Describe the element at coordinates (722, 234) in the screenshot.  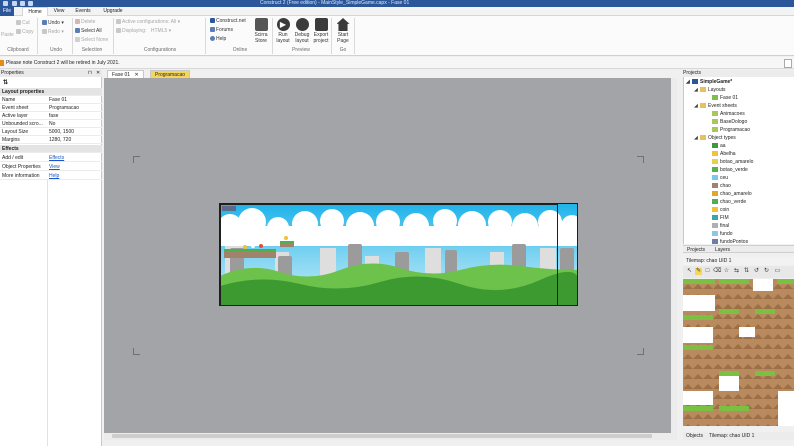
I see `tree-item-object-fundo: fundo` at that location.